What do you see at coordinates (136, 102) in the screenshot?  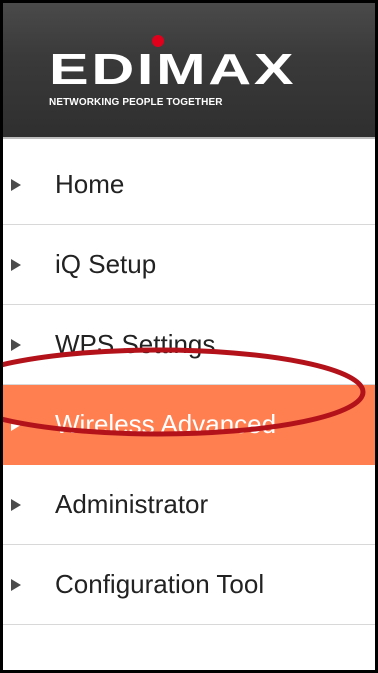 I see `logo-tagline: NETWORKING PEOPLE TOGETHER` at bounding box center [136, 102].